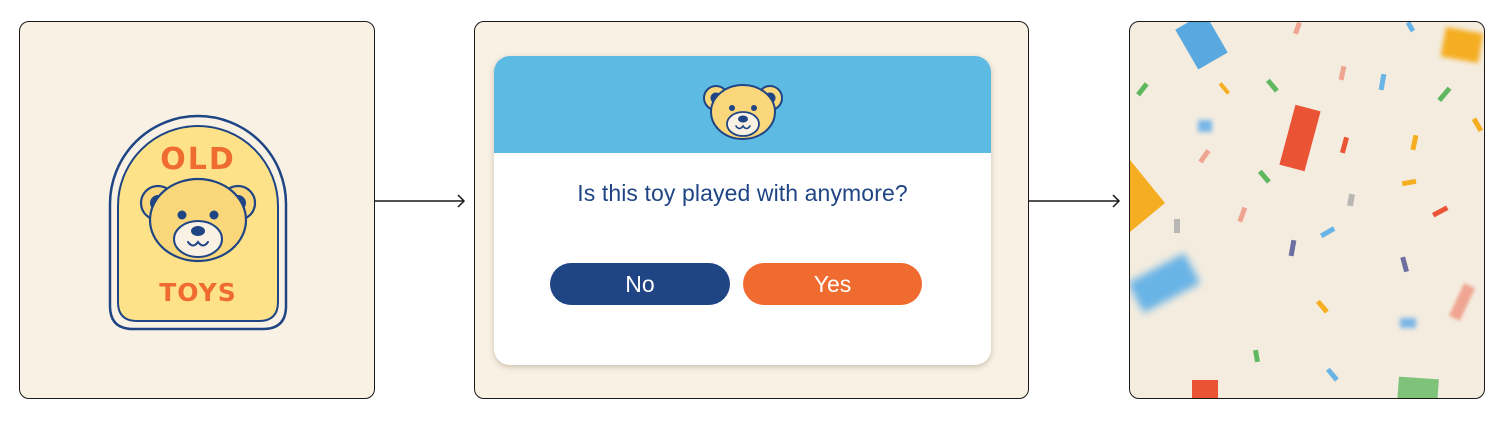  Describe the element at coordinates (198, 222) in the screenshot. I see `old-toys-badge: OLD TOYS` at that location.